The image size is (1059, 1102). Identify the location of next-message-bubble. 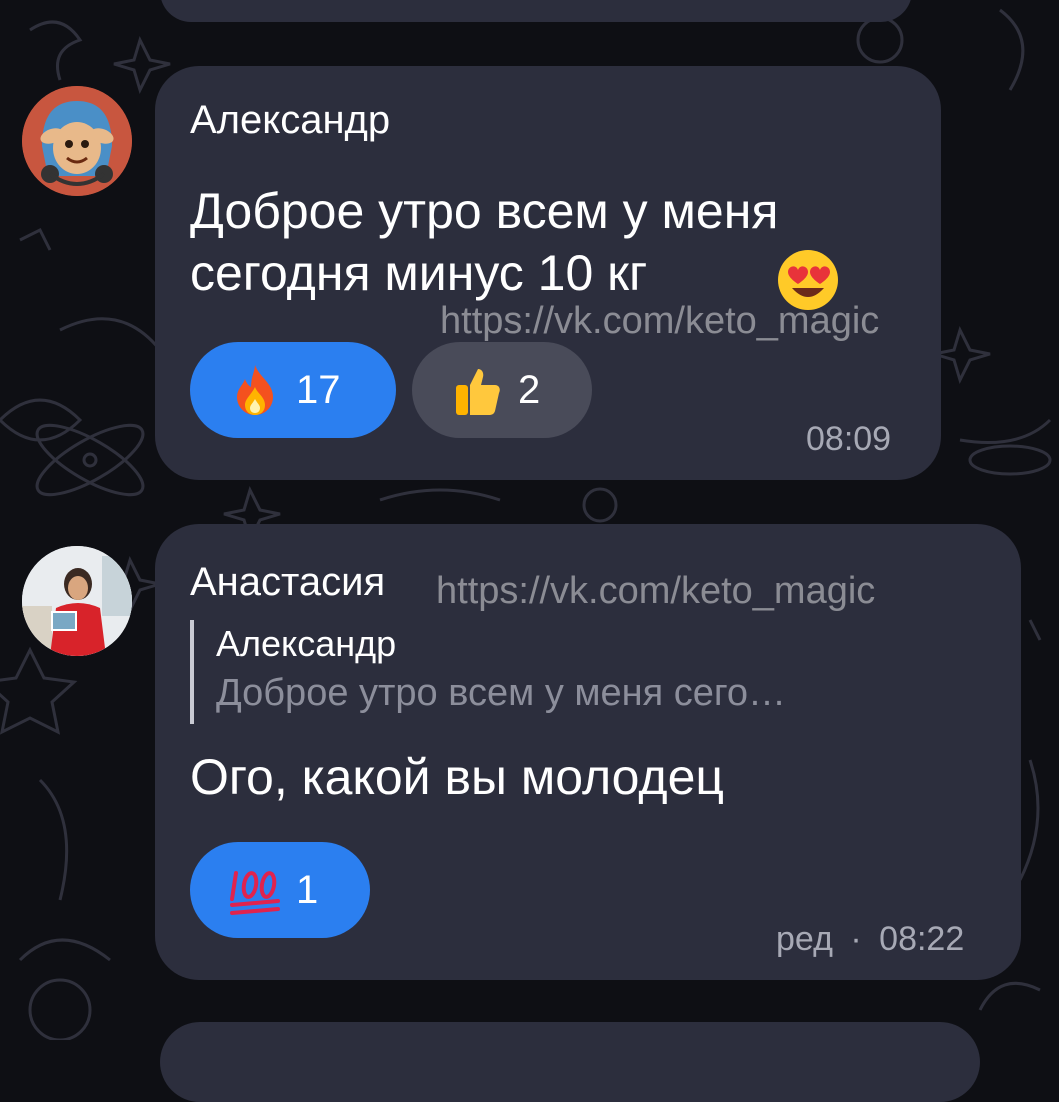
(570, 1062).